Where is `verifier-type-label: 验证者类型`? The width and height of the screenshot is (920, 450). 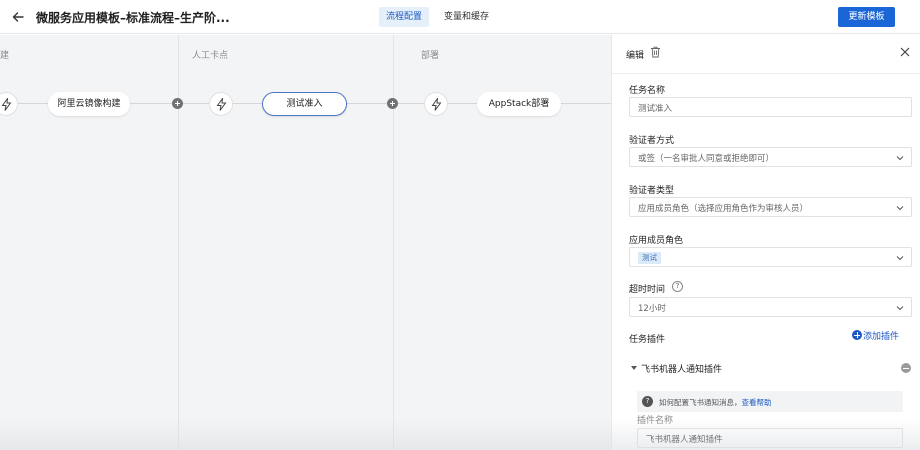 verifier-type-label: 验证者类型 is located at coordinates (652, 191).